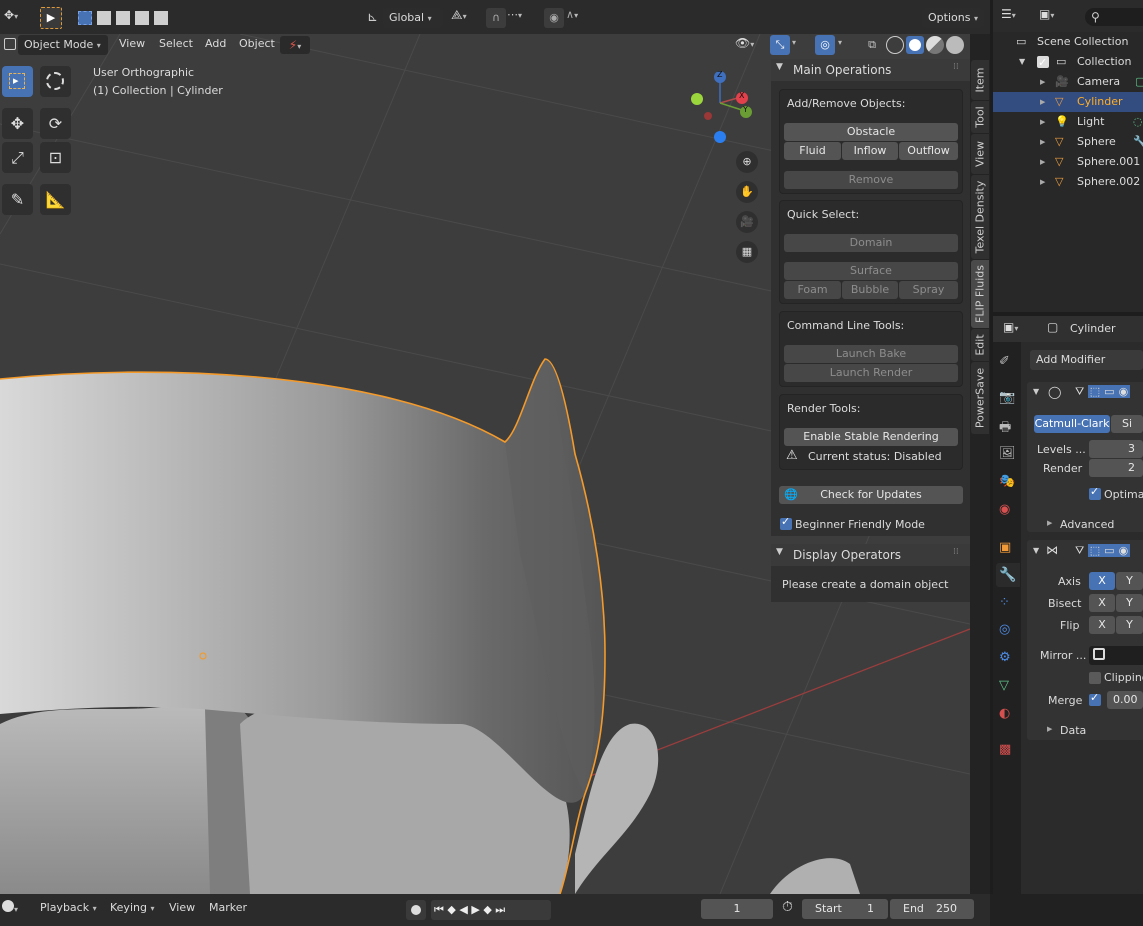 The width and height of the screenshot is (1143, 926). I want to click on flip-fluids-menu-icon: ⚡▾, so click(295, 45).